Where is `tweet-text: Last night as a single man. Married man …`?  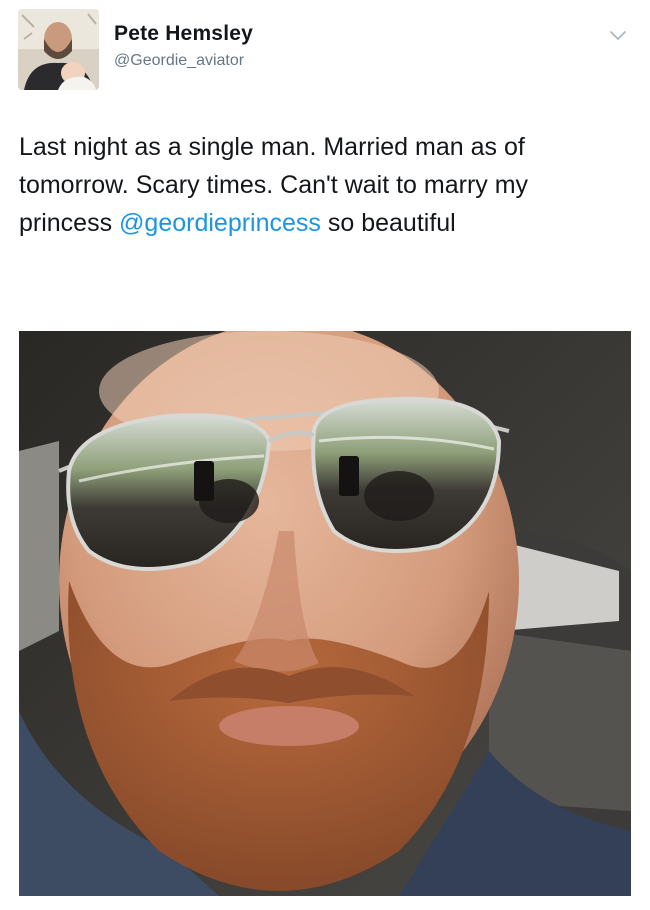 tweet-text: Last night as a single man. Married man … is located at coordinates (319, 185).